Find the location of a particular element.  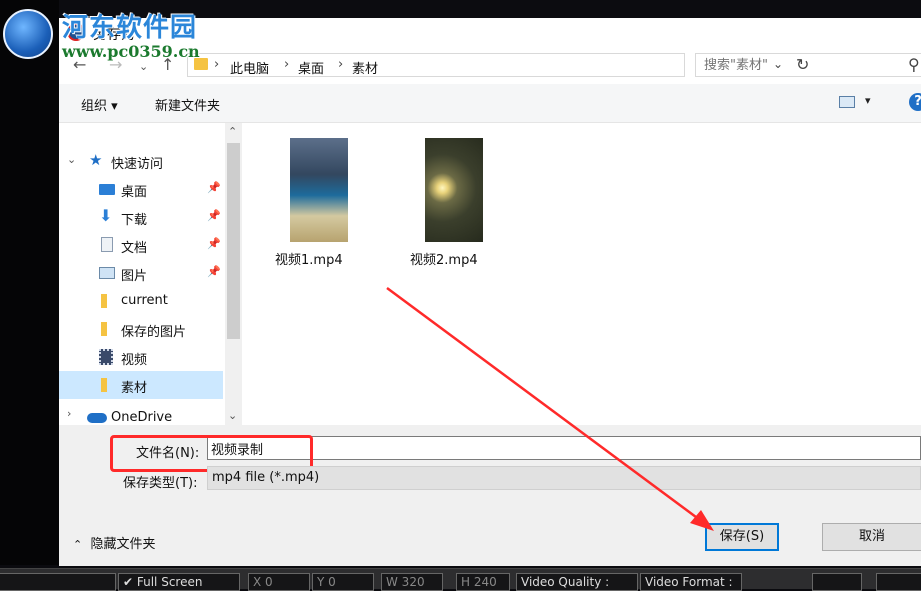

nav-item-current: current is located at coordinates (141, 301).